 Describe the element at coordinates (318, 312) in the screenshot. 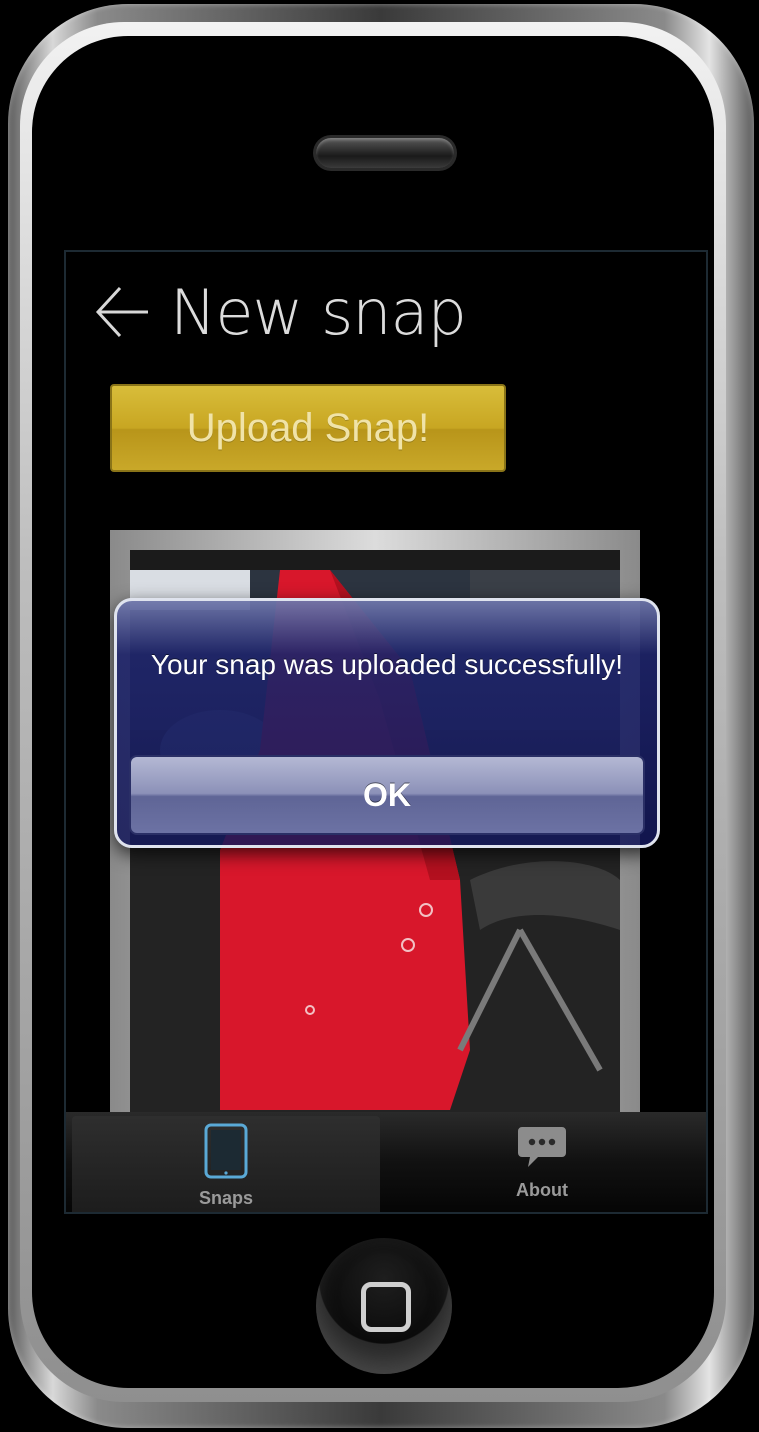

I see `page-title: New snap` at that location.